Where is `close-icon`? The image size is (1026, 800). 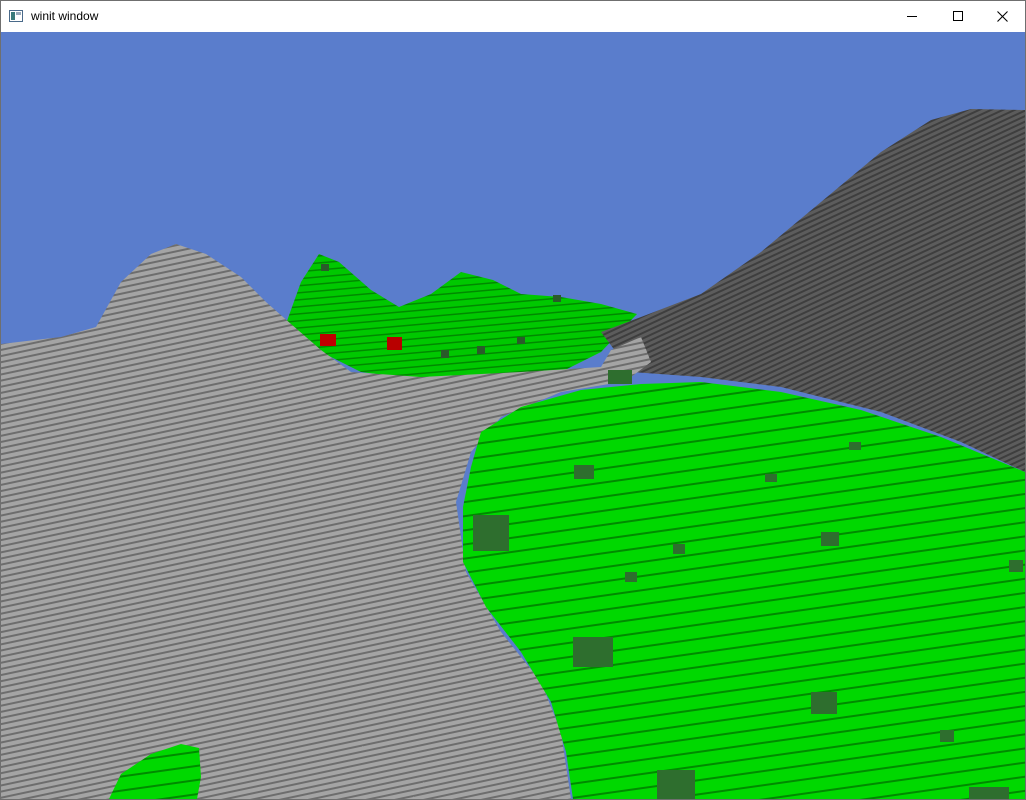
close-icon is located at coordinates (1002, 16).